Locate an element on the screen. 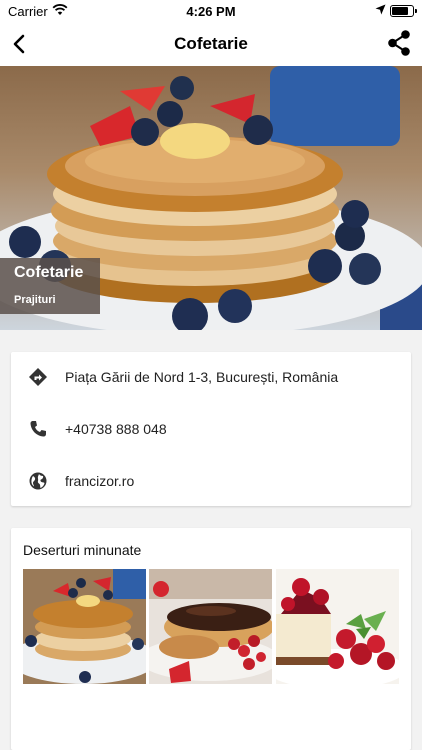  gallery-thumb-cheesecake is located at coordinates (337, 626).